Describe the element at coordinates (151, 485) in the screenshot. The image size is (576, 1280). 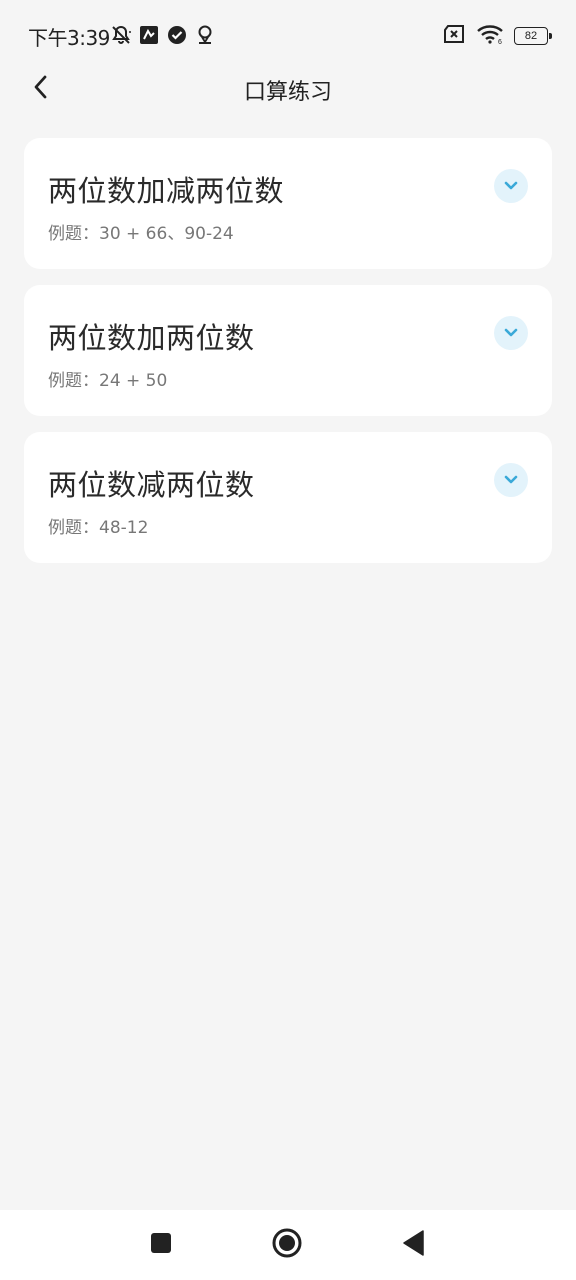
I see `exercise-title: 两位数减两位数` at that location.